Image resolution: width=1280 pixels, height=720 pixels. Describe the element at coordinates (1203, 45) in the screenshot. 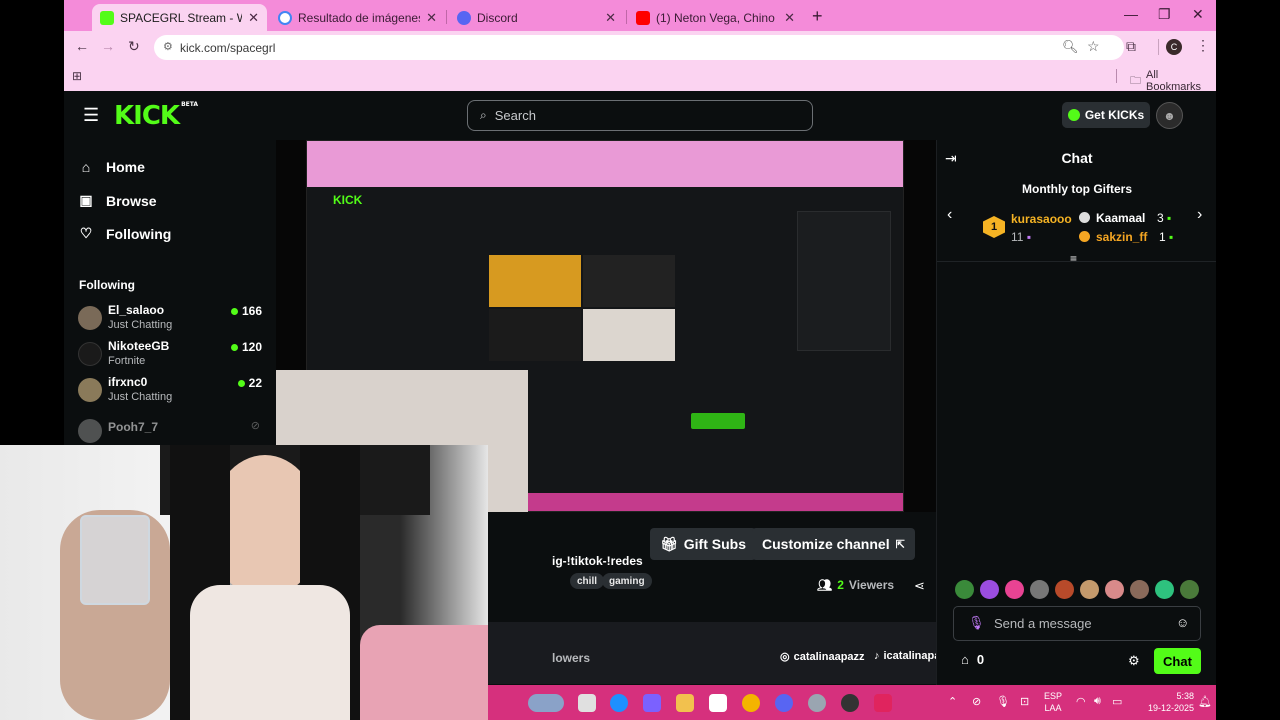

I see `menu-kebab-icon: ⋮` at that location.